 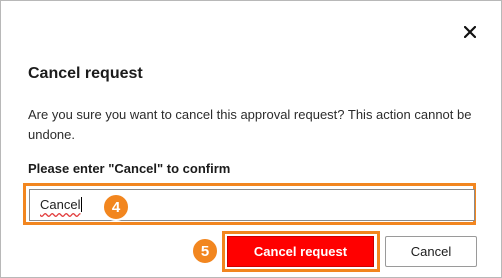 What do you see at coordinates (129, 168) in the screenshot?
I see `confirm-label: Please enter "Cancel" to confirm` at bounding box center [129, 168].